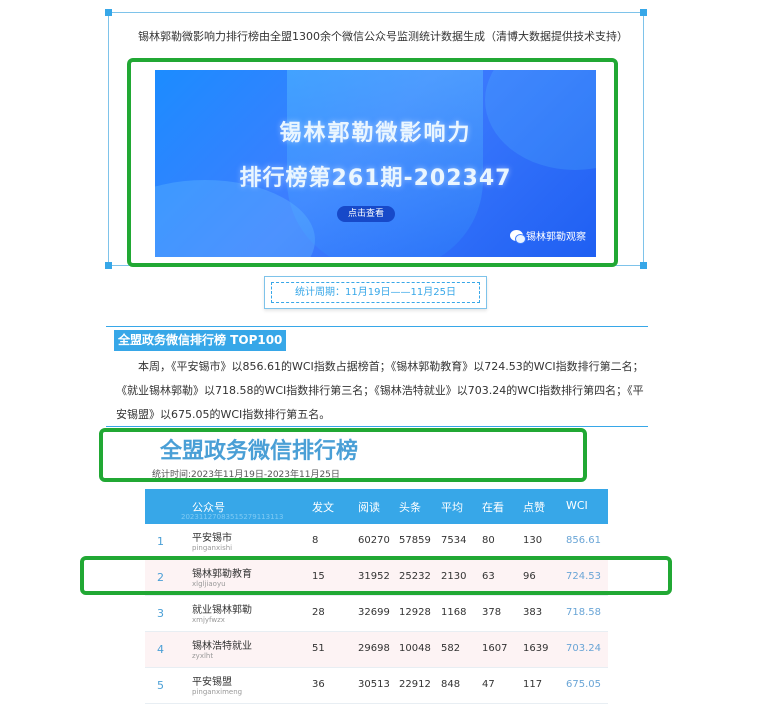 The height and width of the screenshot is (704, 767). What do you see at coordinates (369, 507) in the screenshot?
I see `col-reads: 阅读` at bounding box center [369, 507].